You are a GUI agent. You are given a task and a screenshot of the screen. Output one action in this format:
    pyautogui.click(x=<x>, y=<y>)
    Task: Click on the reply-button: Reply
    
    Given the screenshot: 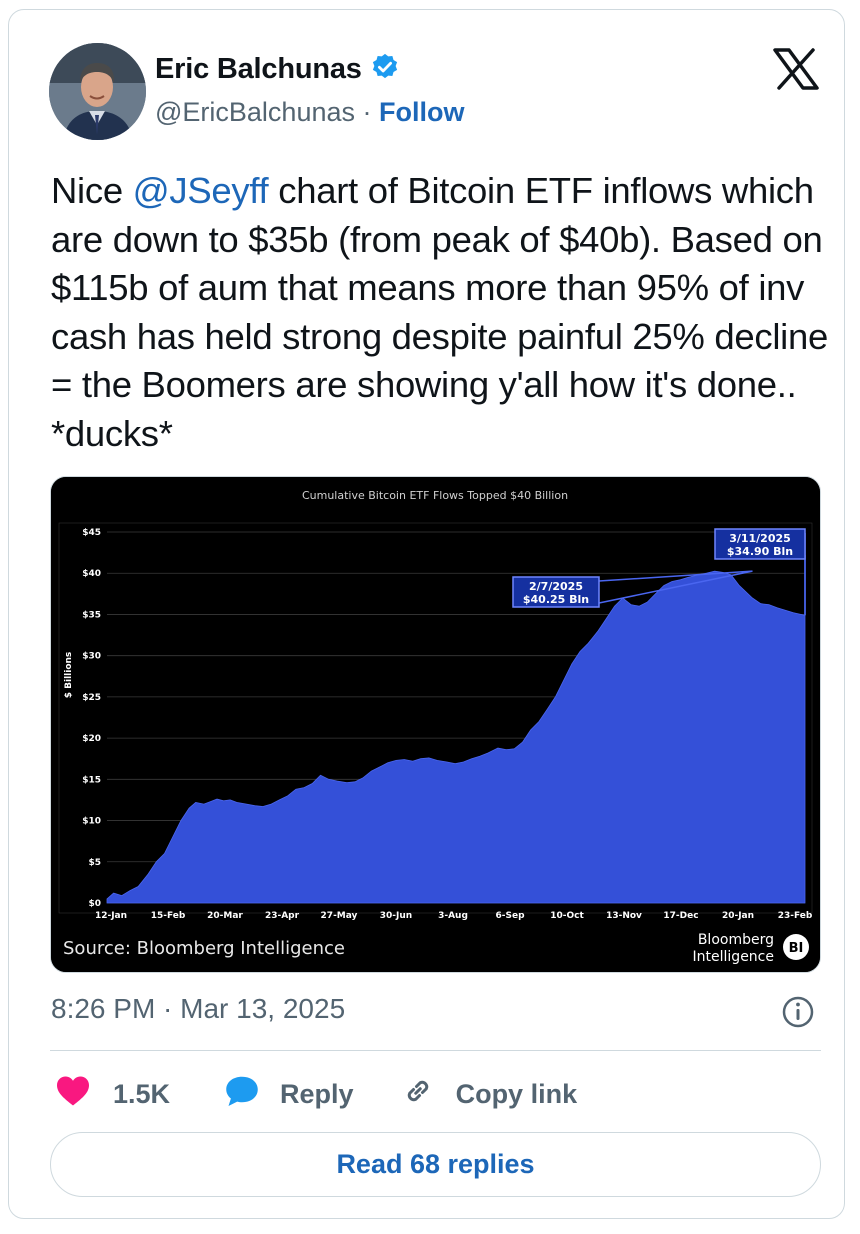 What is the action you would take?
    pyautogui.click(x=289, y=1094)
    